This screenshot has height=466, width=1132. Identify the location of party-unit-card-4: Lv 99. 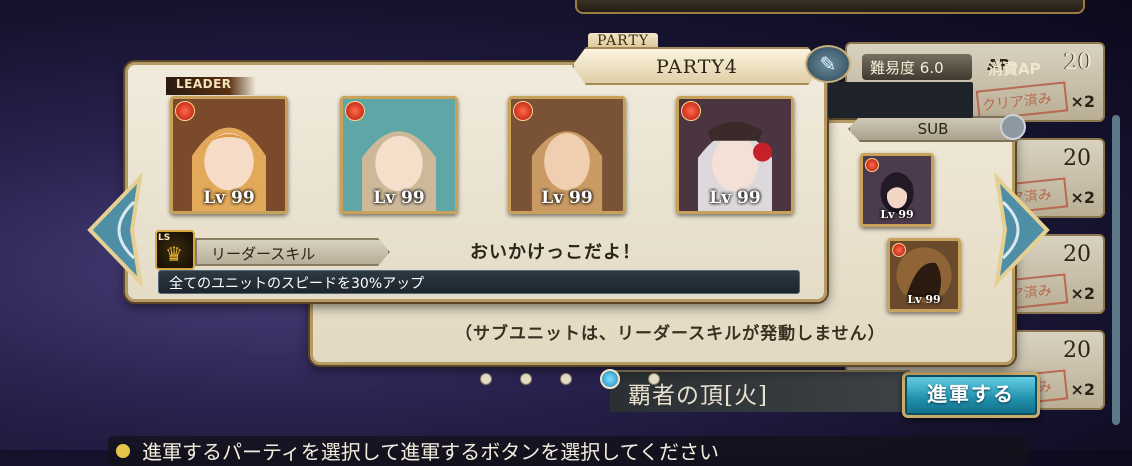
(735, 155).